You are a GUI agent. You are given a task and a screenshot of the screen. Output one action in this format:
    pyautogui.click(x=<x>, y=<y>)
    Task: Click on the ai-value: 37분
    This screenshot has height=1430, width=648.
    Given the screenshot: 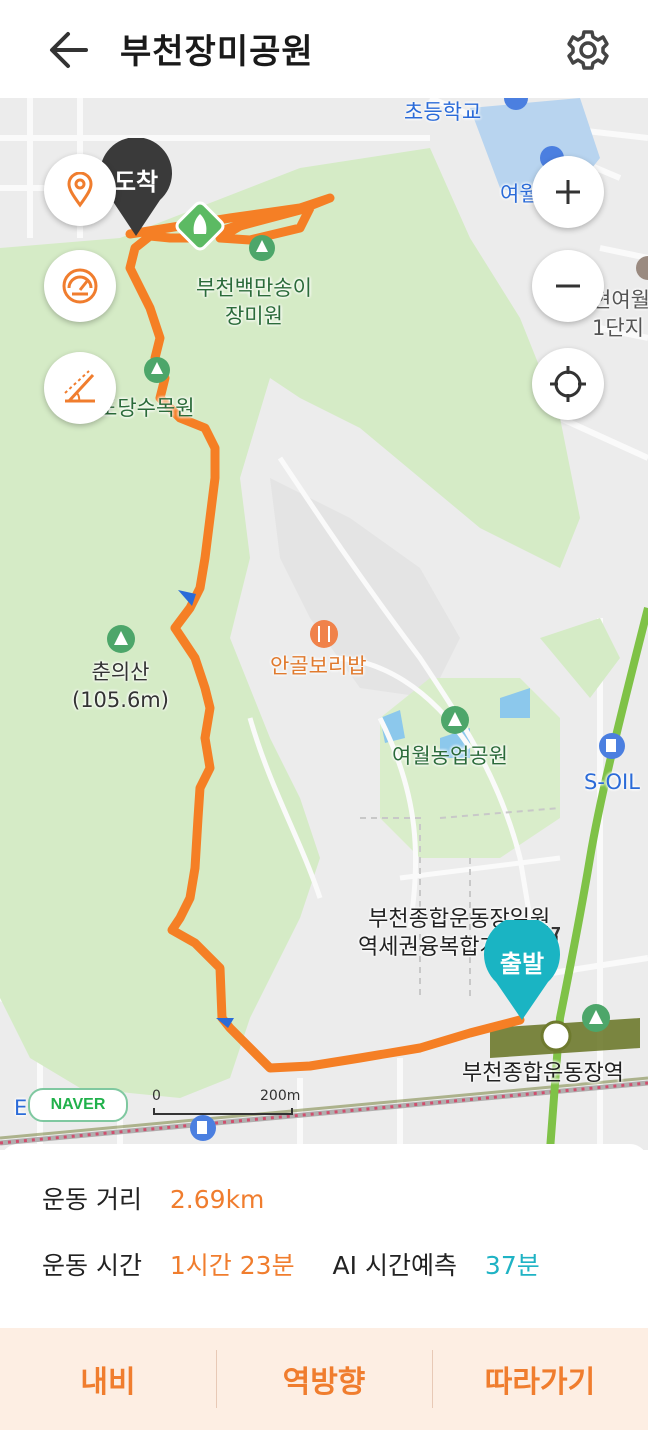 What is the action you would take?
    pyautogui.click(x=512, y=1265)
    